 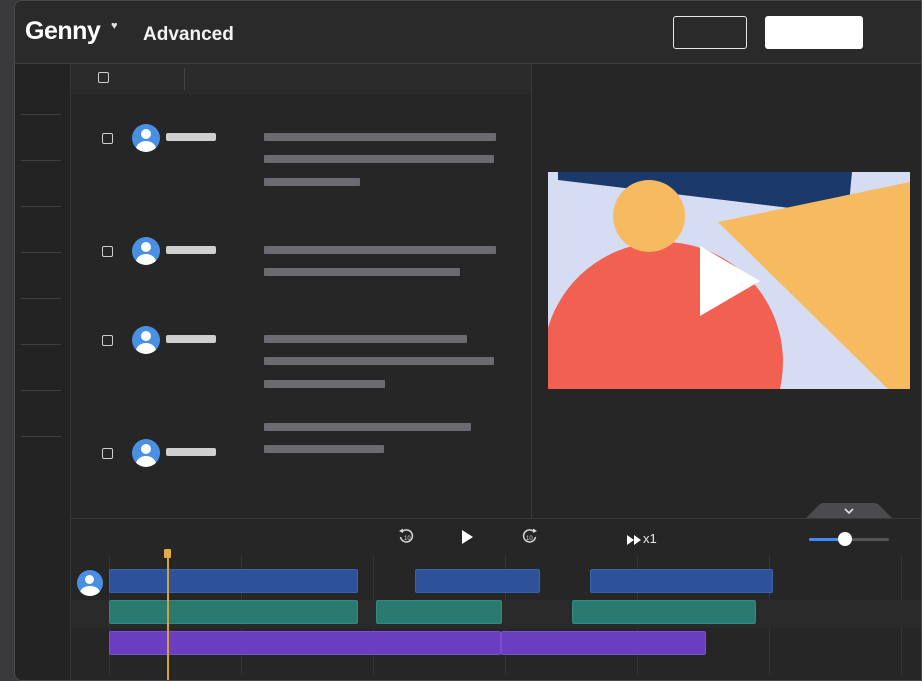 What do you see at coordinates (634, 541) in the screenshot?
I see `fast-forward-icon` at bounding box center [634, 541].